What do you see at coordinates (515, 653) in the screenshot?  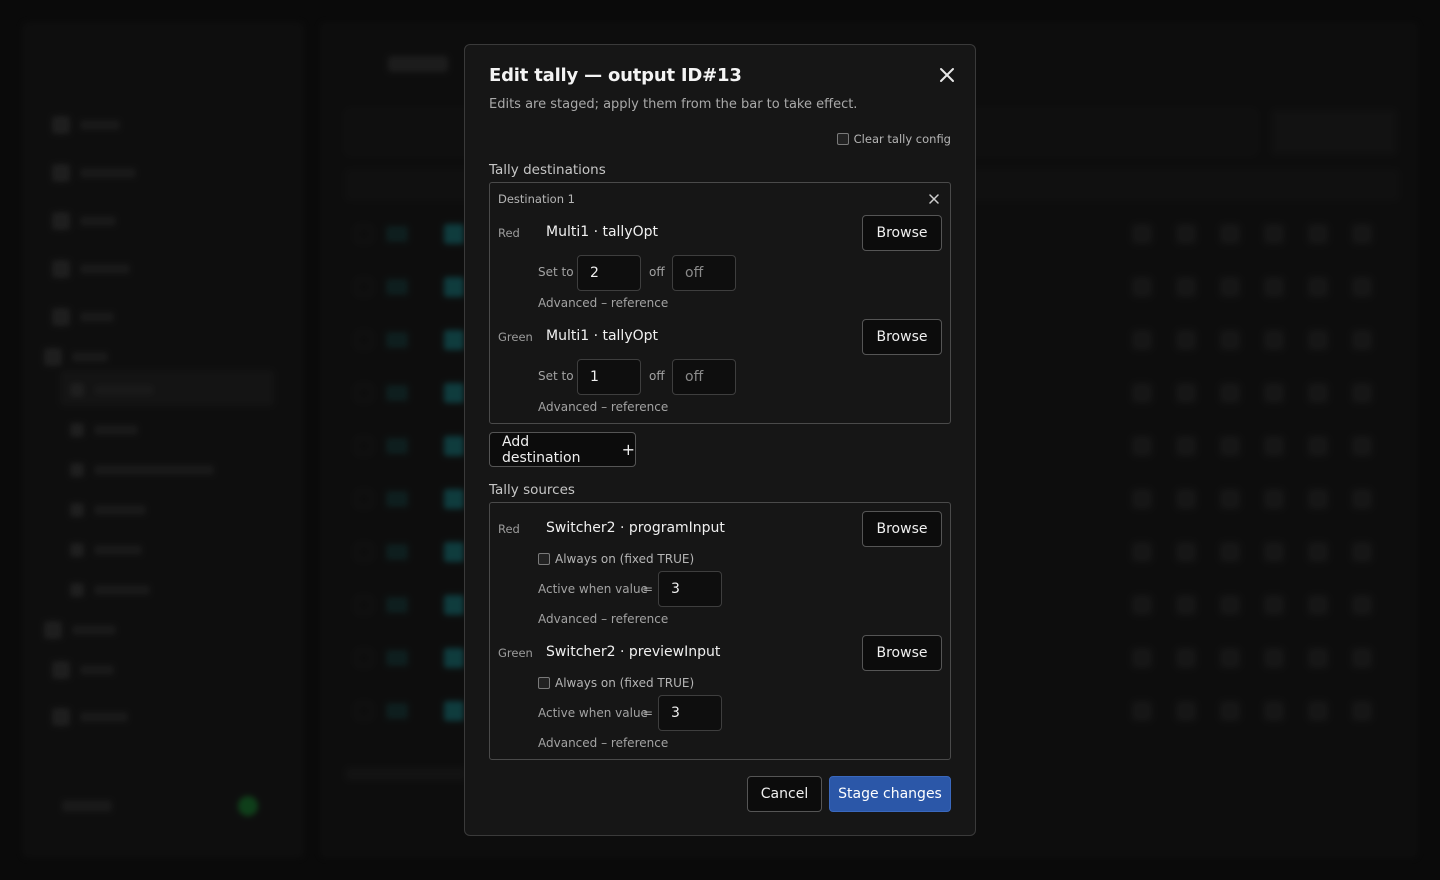 I see `source-color-green: Green` at bounding box center [515, 653].